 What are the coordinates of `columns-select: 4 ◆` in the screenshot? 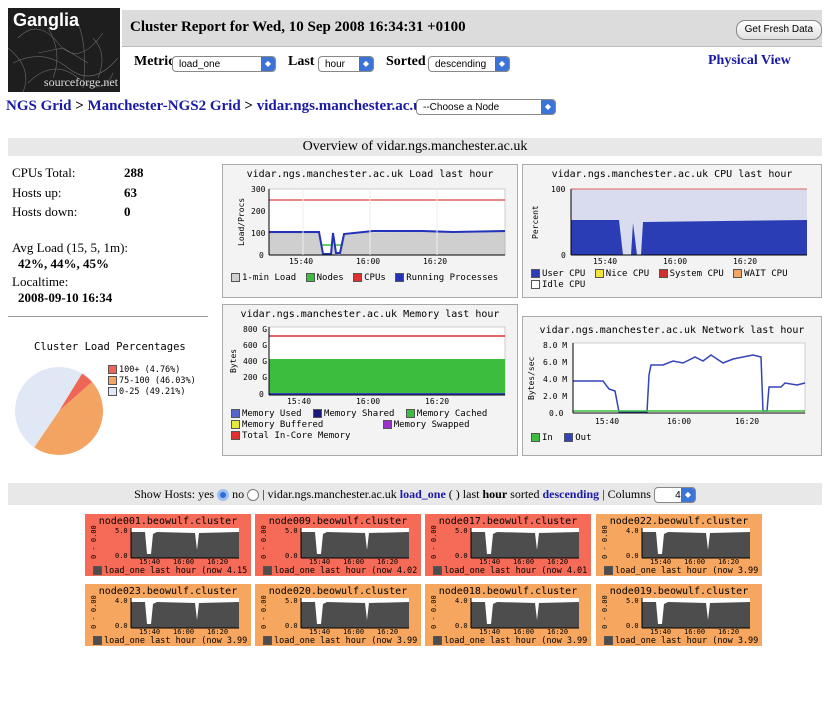 It's located at (674, 495).